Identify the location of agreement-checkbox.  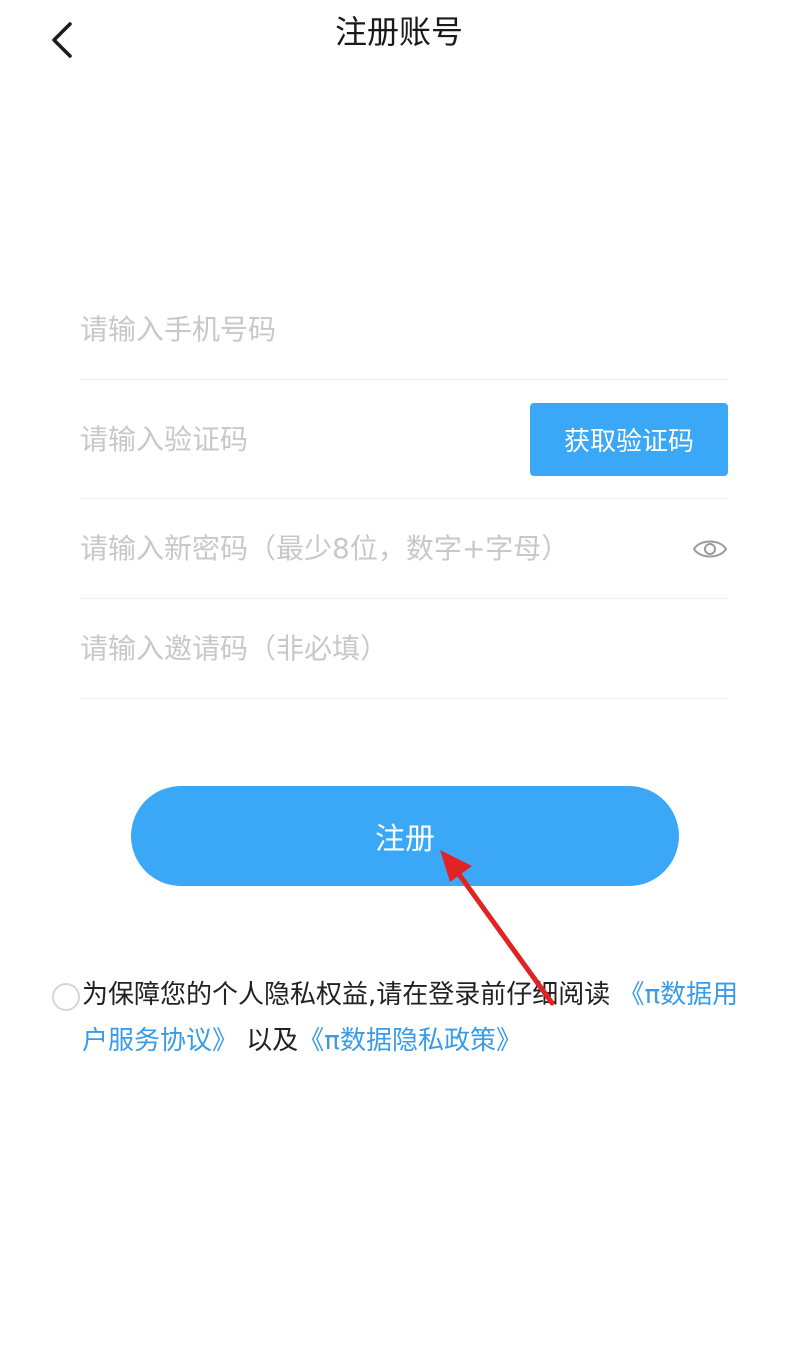
(66, 997).